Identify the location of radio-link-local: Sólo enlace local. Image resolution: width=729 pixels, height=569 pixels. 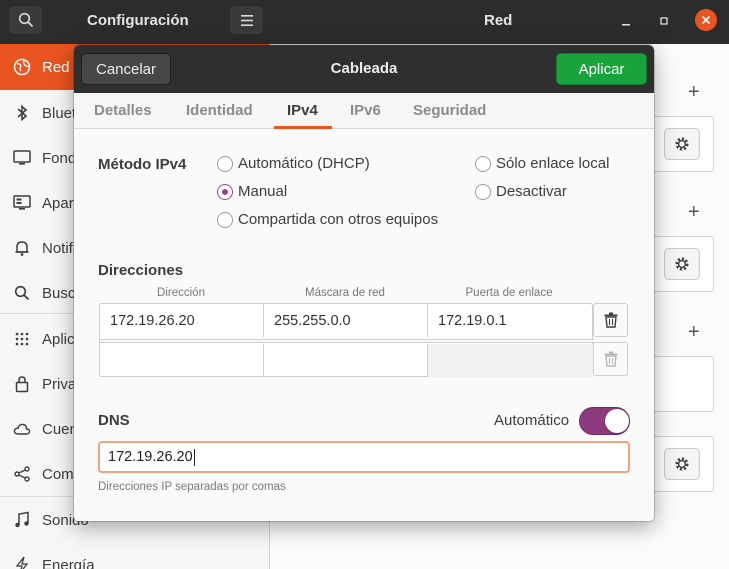
(542, 163).